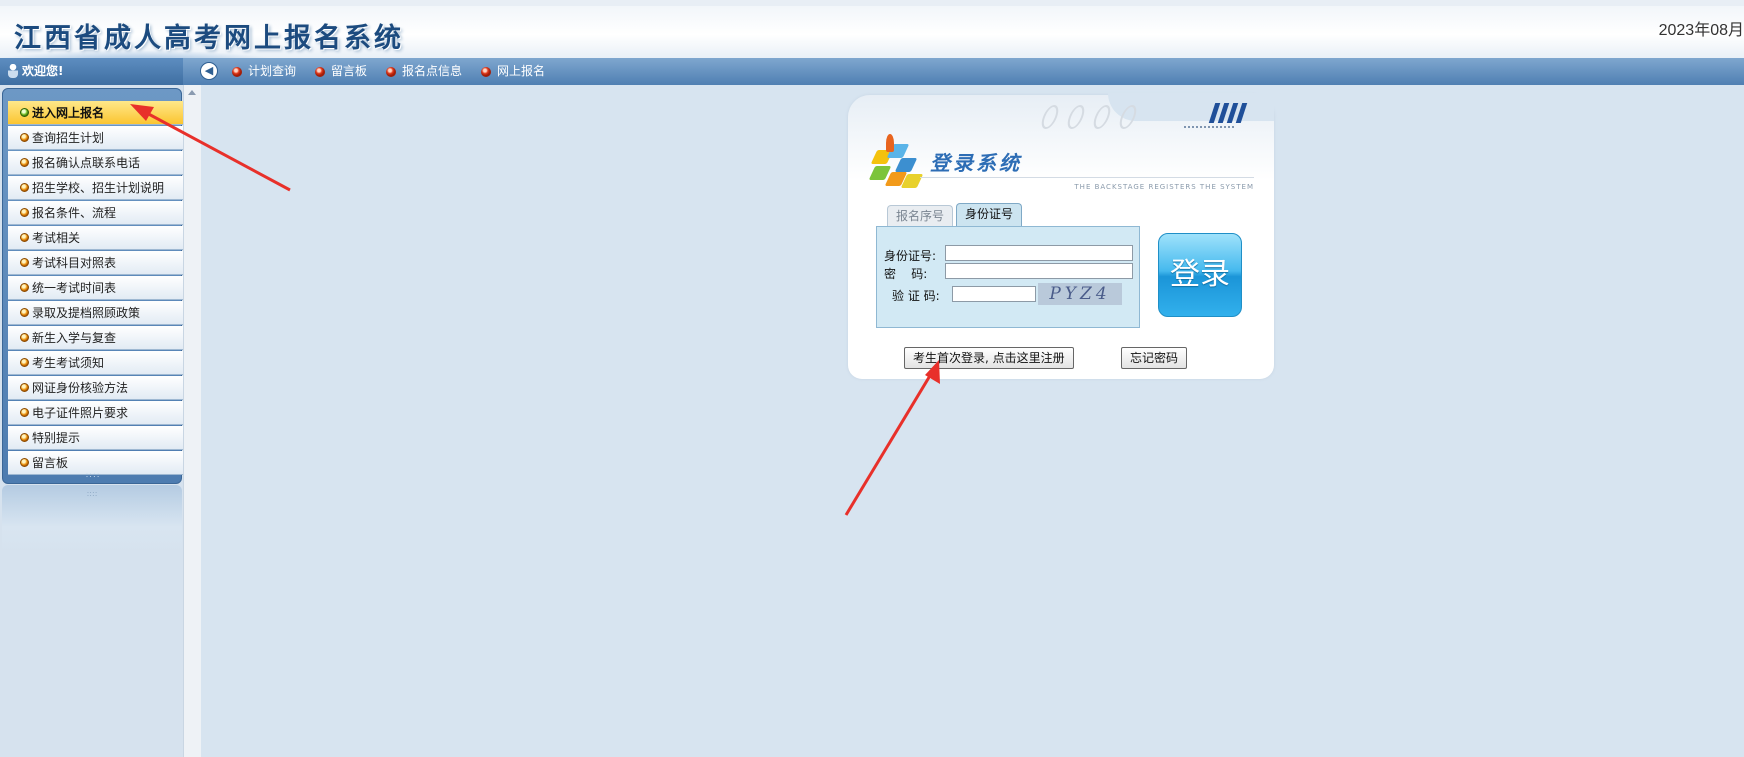  I want to click on id-number-input, so click(1039, 253).